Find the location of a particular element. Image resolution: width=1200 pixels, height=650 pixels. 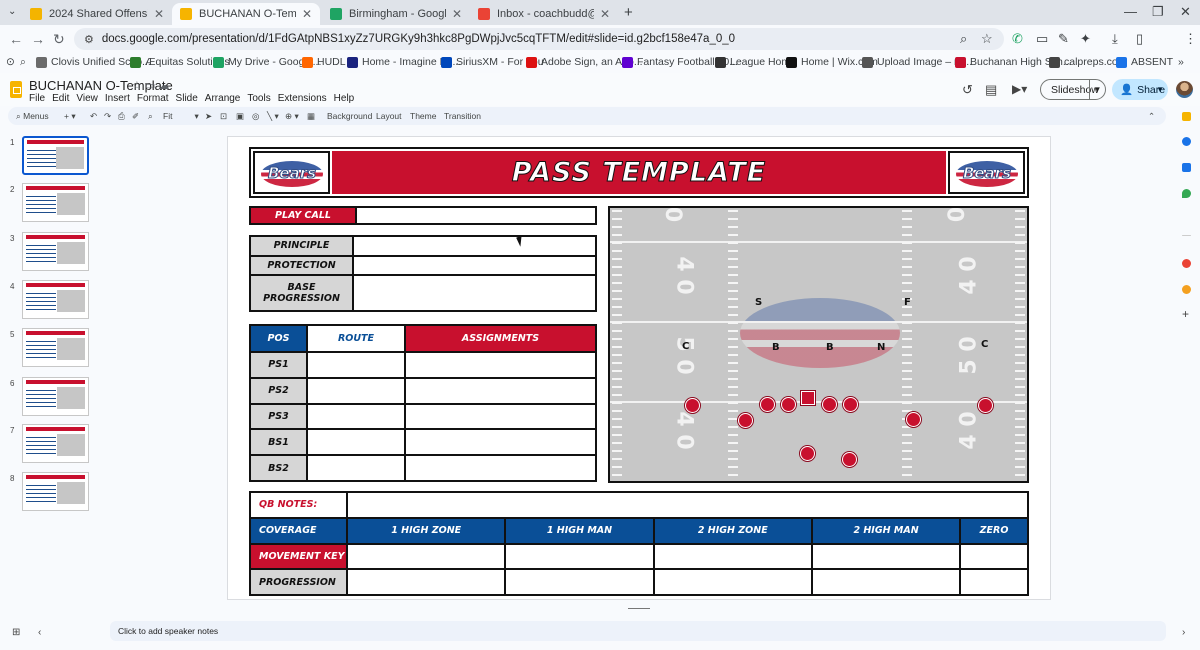

qb-notes-field is located at coordinates (687, 505).